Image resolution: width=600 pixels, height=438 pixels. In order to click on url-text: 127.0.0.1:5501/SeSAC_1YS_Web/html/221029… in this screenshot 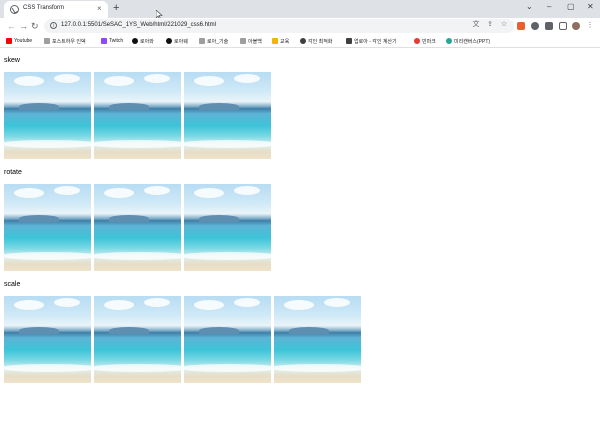, I will do `click(138, 25)`.